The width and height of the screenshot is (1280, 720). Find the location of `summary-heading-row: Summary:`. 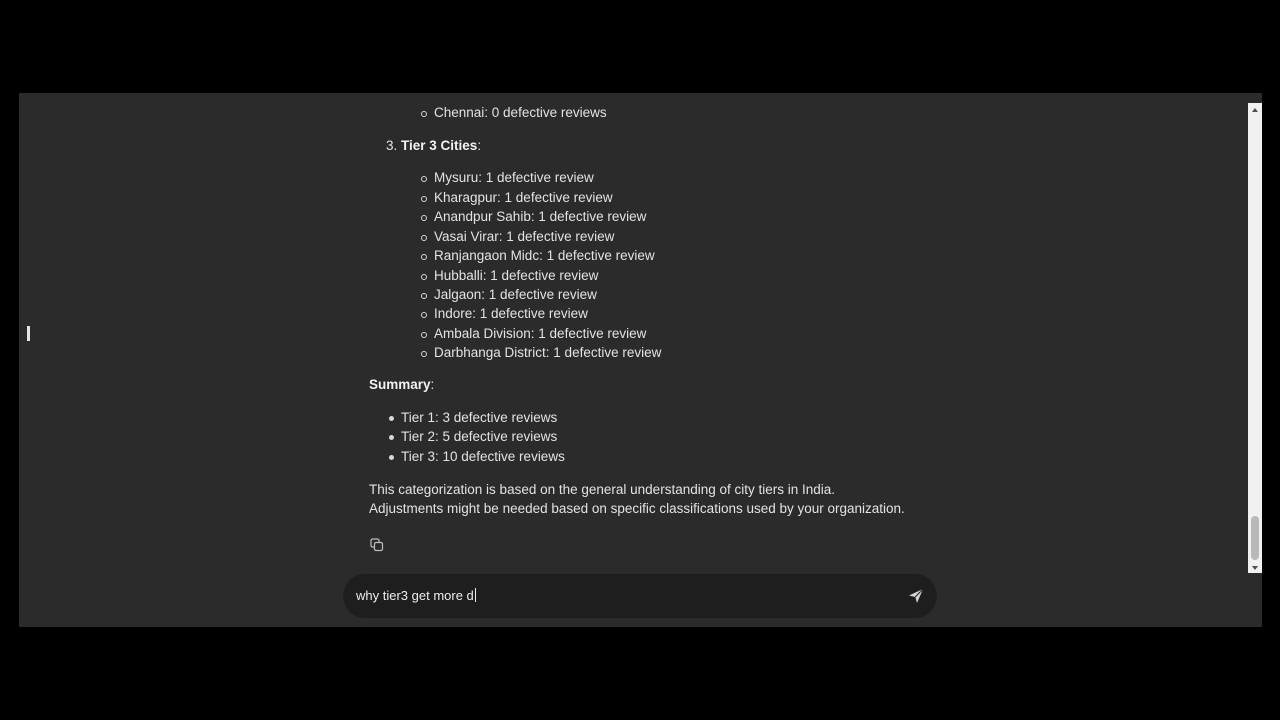

summary-heading-row: Summary: is located at coordinates (401, 385).